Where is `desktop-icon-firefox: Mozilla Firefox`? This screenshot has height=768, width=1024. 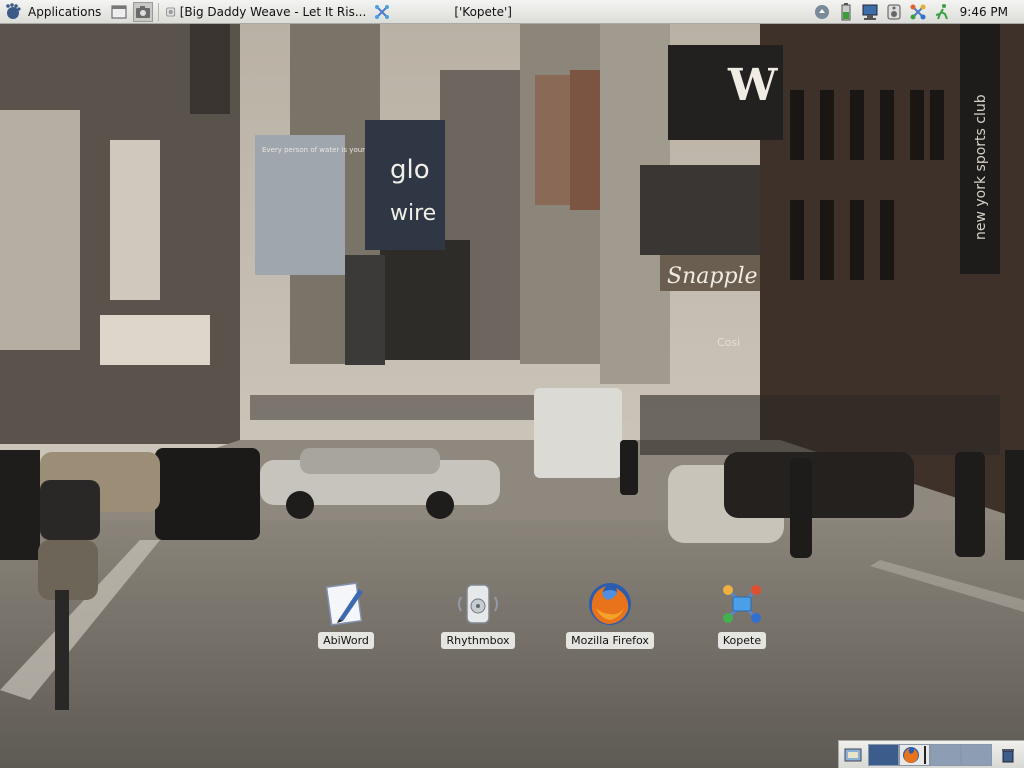
desktop-icon-firefox: Mozilla Firefox is located at coordinates (610, 614).